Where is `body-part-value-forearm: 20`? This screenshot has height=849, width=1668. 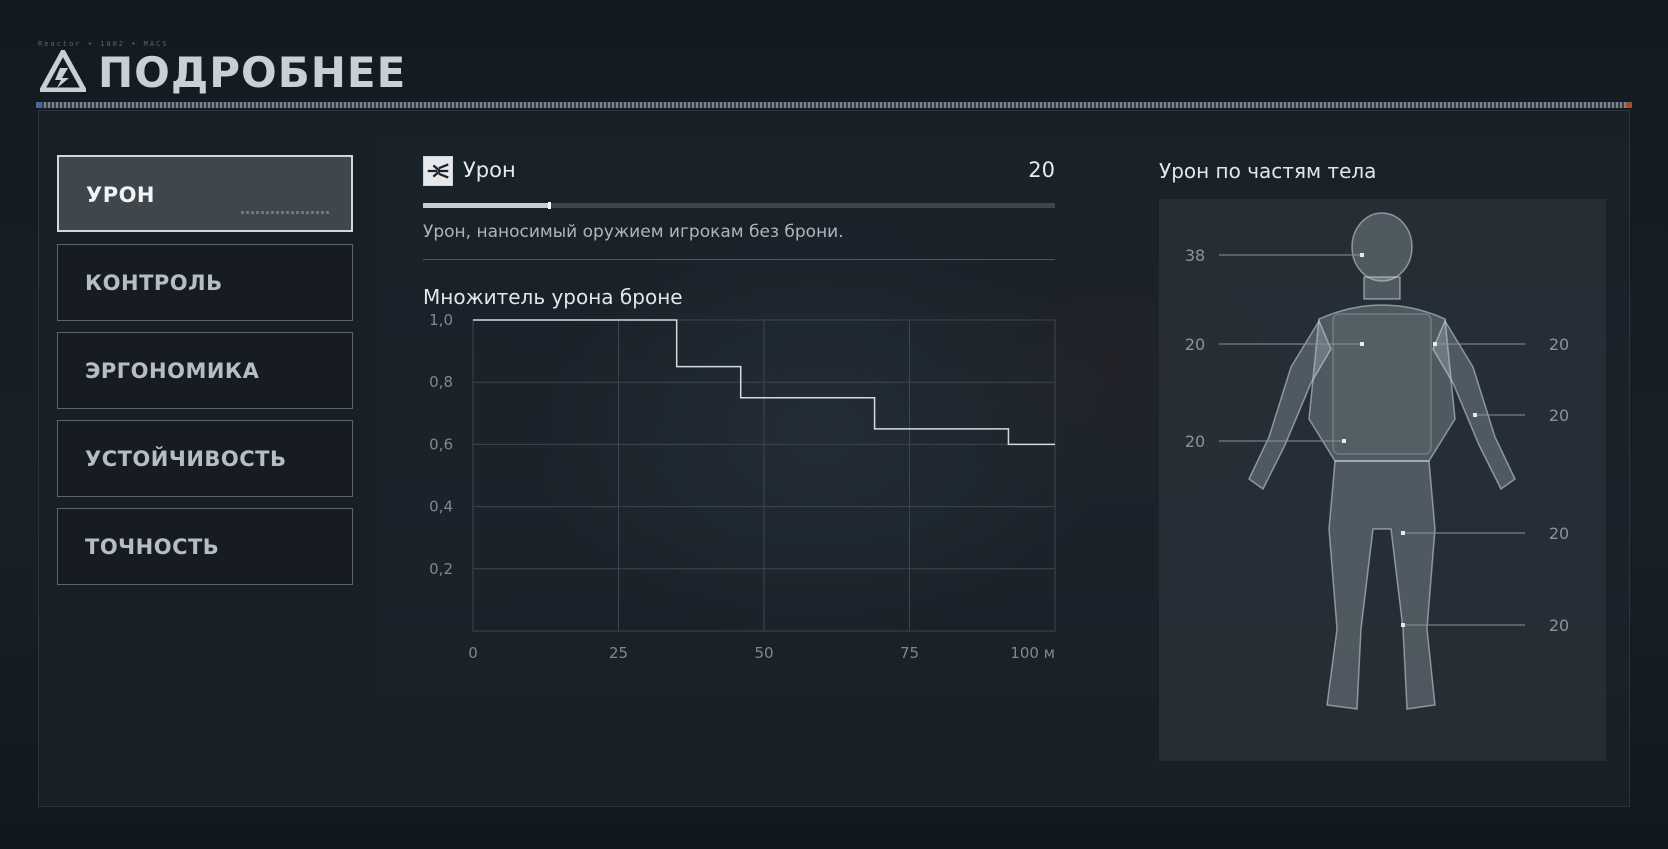
body-part-value-forearm: 20 is located at coordinates (1559, 415).